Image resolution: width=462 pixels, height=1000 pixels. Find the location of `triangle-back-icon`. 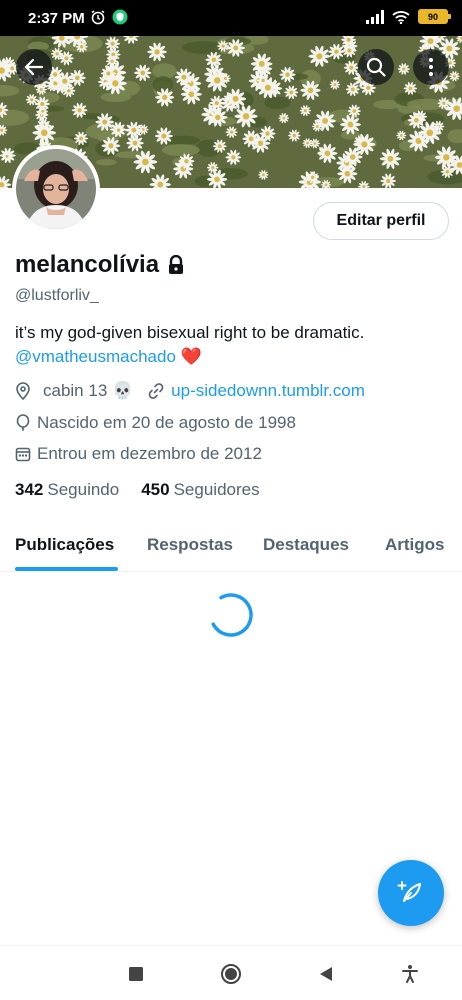

triangle-back-icon is located at coordinates (326, 974).